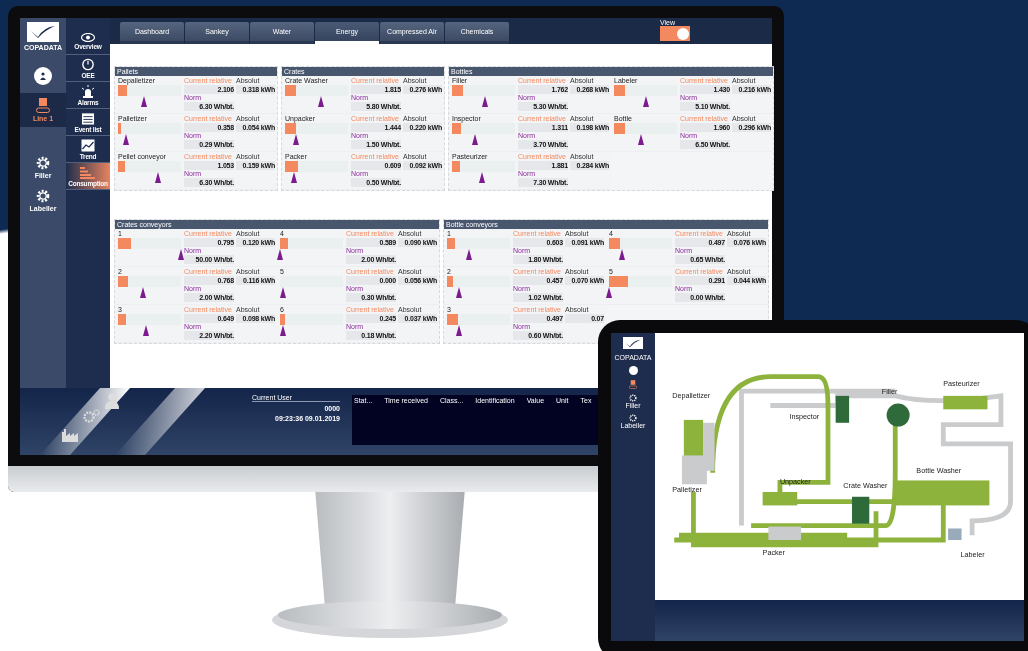 The height and width of the screenshot is (651, 1028). I want to click on gears-icon, so click(91, 416).